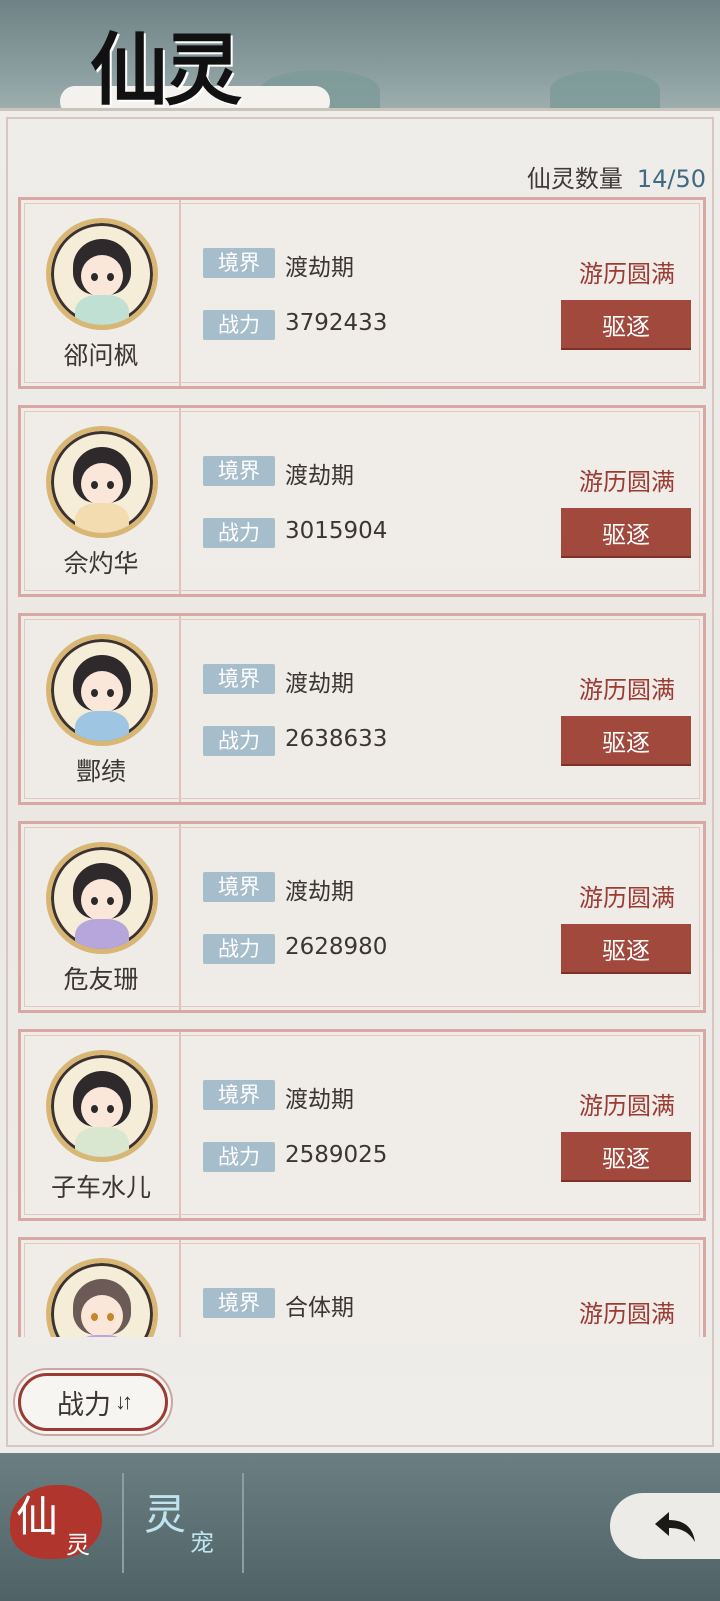 The height and width of the screenshot is (1601, 720). I want to click on card-portrait-area: 郤问枫, so click(101, 293).